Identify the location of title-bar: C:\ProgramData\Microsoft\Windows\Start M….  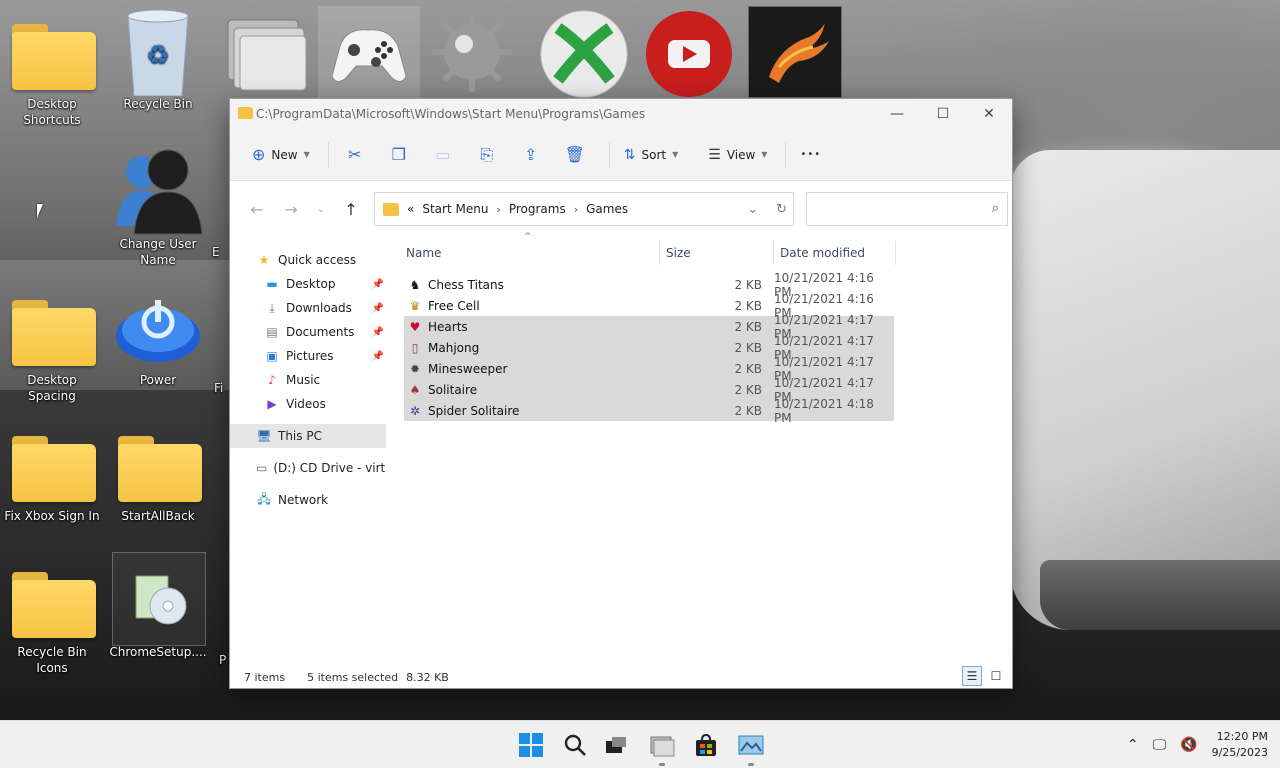
(621, 114).